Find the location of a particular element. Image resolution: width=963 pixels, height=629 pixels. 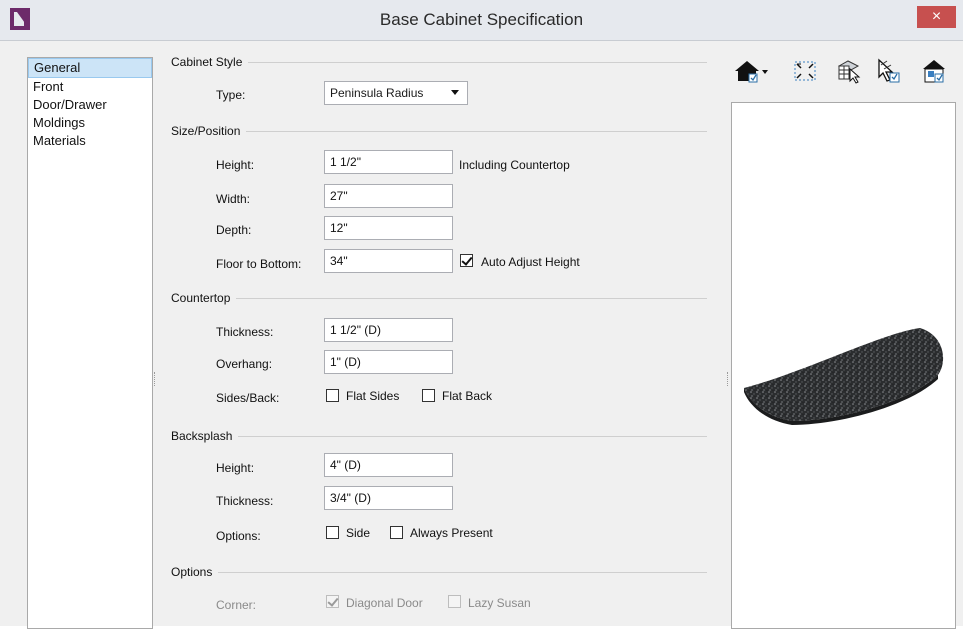

window-title: Base Cabinet Specification is located at coordinates (481, 19).